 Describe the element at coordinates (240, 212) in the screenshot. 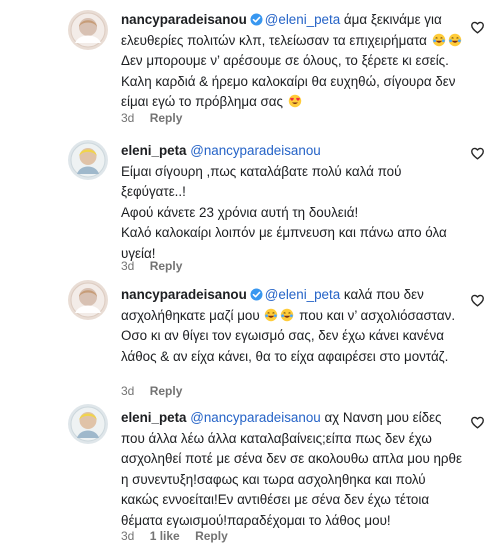

I see `comment-line: Αφού κάνετε 23 χρόνια αυτή τη δουλειά!` at that location.